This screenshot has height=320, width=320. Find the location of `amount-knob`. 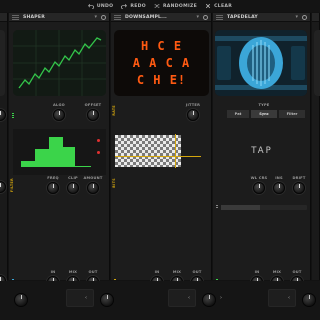

amount-knob is located at coordinates (93, 188).